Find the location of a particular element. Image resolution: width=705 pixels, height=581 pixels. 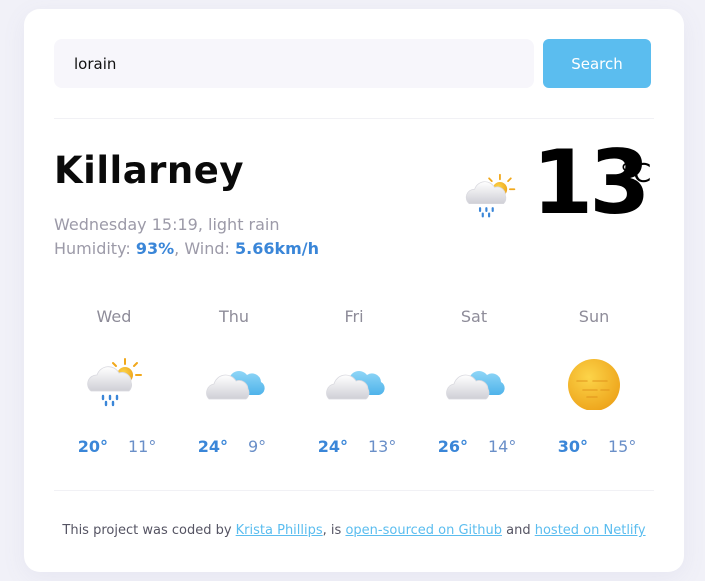

humidity-value: 93% is located at coordinates (155, 248).